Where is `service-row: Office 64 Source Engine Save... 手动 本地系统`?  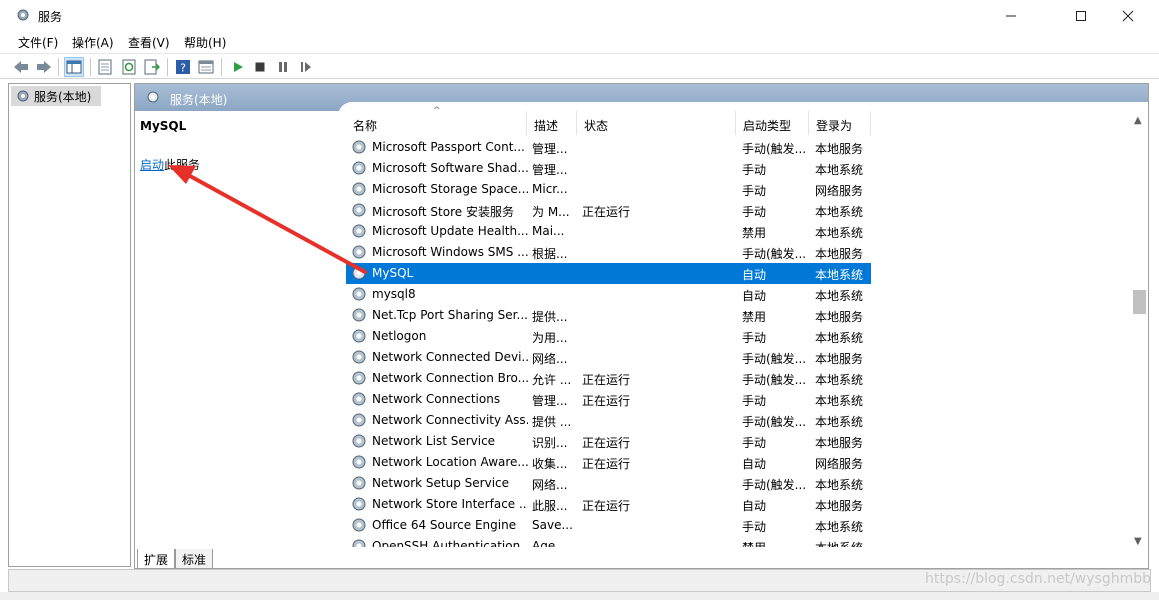 service-row: Office 64 Source Engine Save... 手动 本地系统 is located at coordinates (608, 525).